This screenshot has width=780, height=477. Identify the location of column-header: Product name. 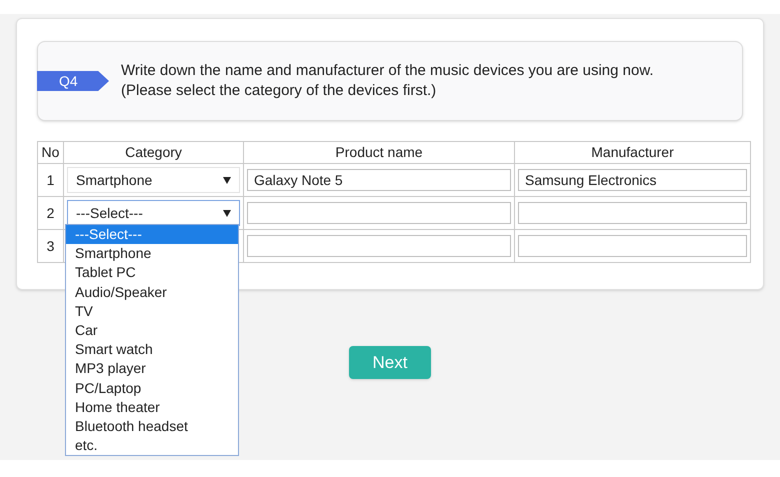
(379, 153).